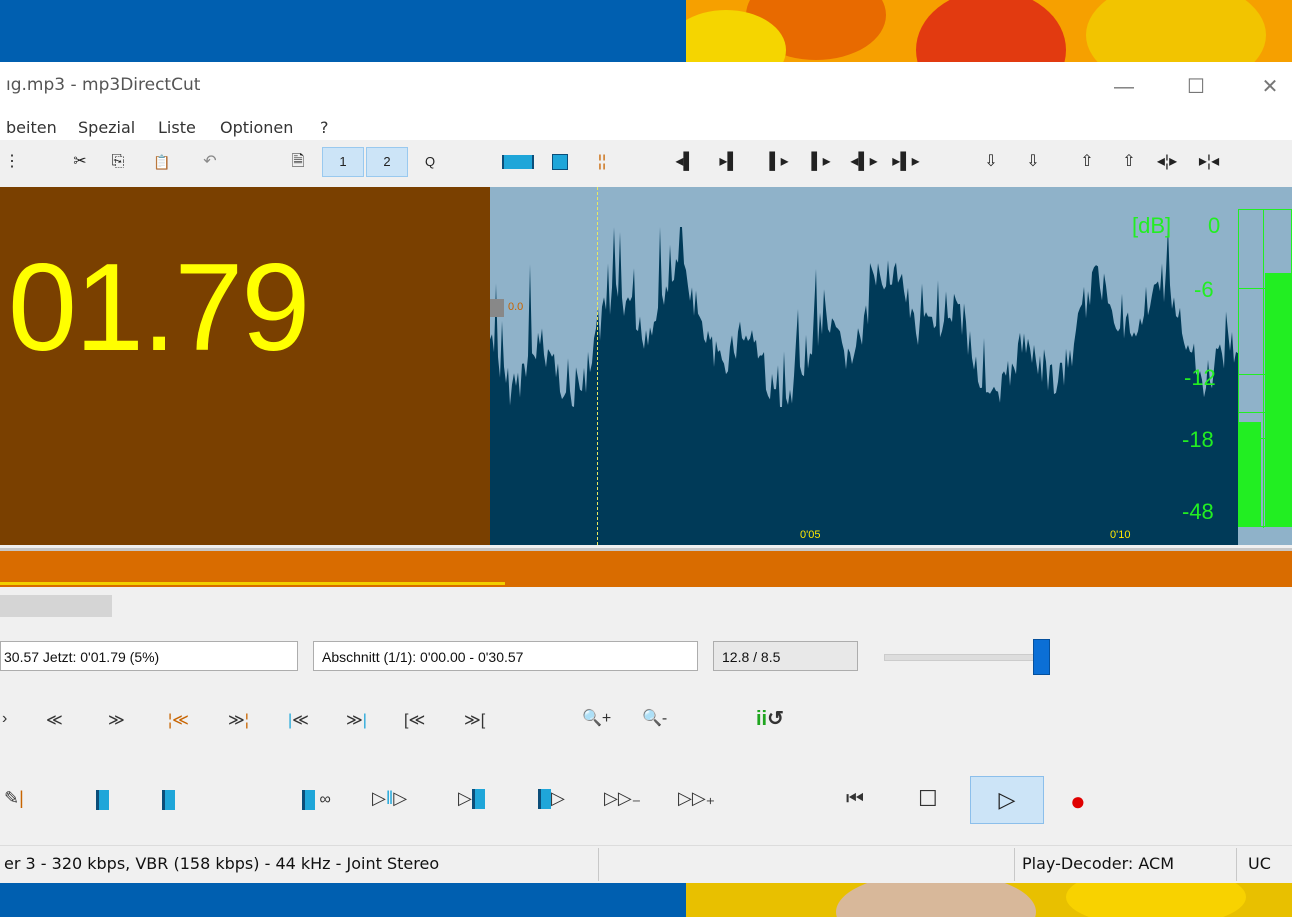 Image resolution: width=1292 pixels, height=917 pixels. What do you see at coordinates (551, 799) in the screenshot?
I see `play-from-start-icon: ▷` at bounding box center [551, 799].